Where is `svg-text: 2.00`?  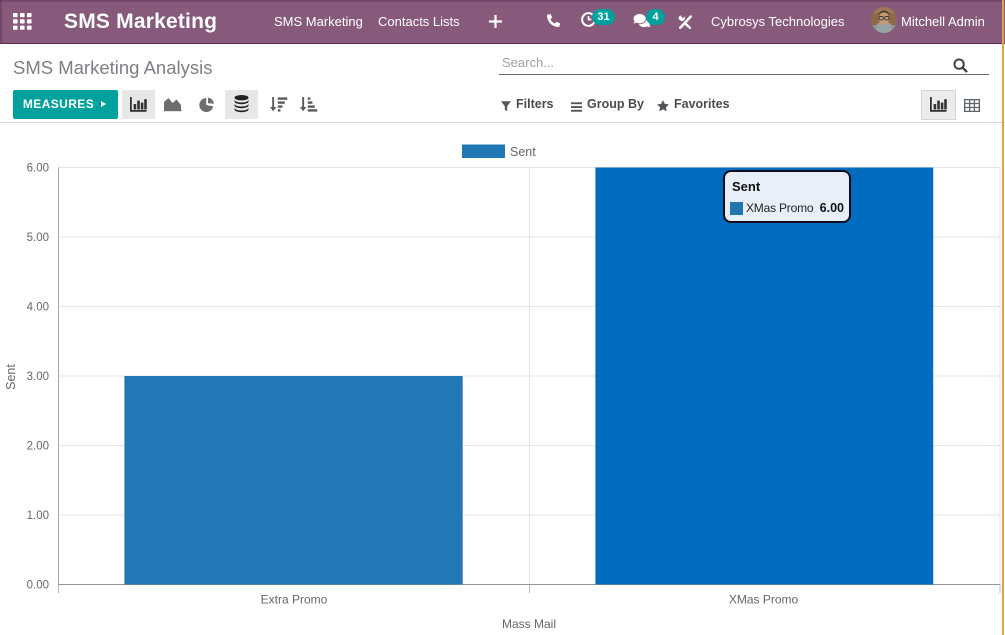 svg-text: 2.00 is located at coordinates (38, 447).